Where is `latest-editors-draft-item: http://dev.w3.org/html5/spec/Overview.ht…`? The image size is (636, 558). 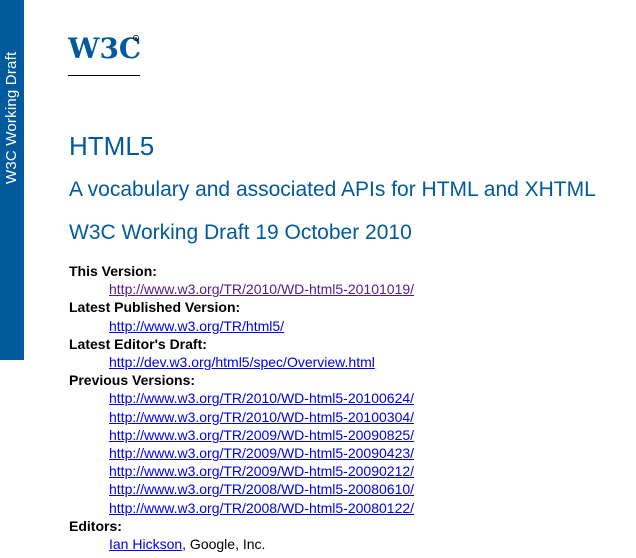
latest-editors-draft-item: http://dev.w3.org/html5/spec/Overview.ht… is located at coordinates (261, 362).